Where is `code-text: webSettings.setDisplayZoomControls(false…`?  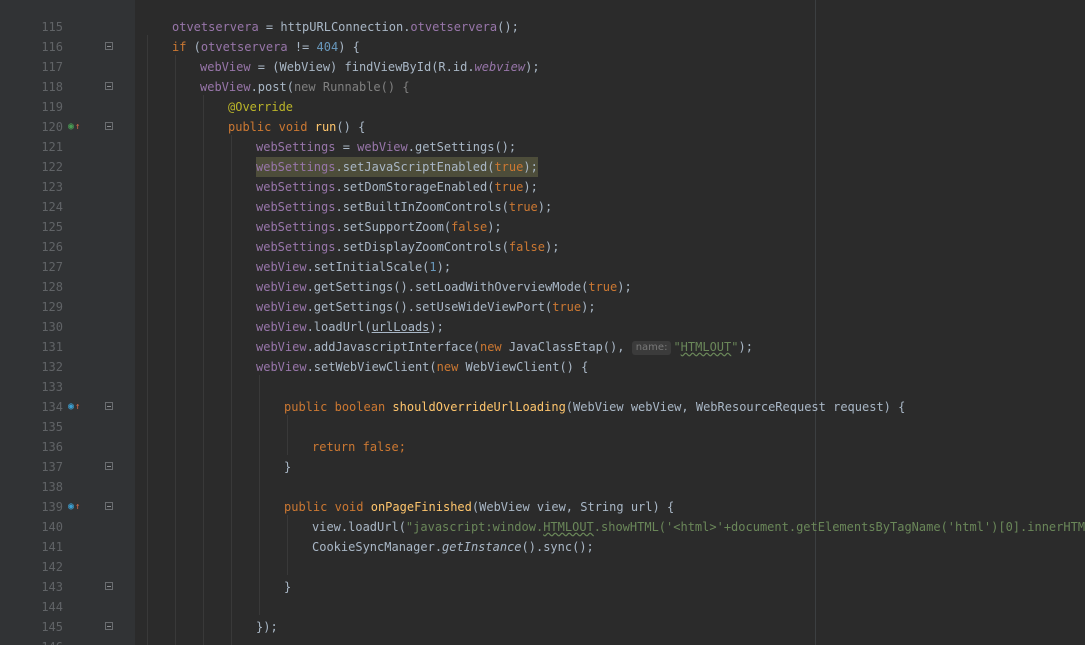
code-text: webSettings.setDisplayZoomControls(false… is located at coordinates (407, 247).